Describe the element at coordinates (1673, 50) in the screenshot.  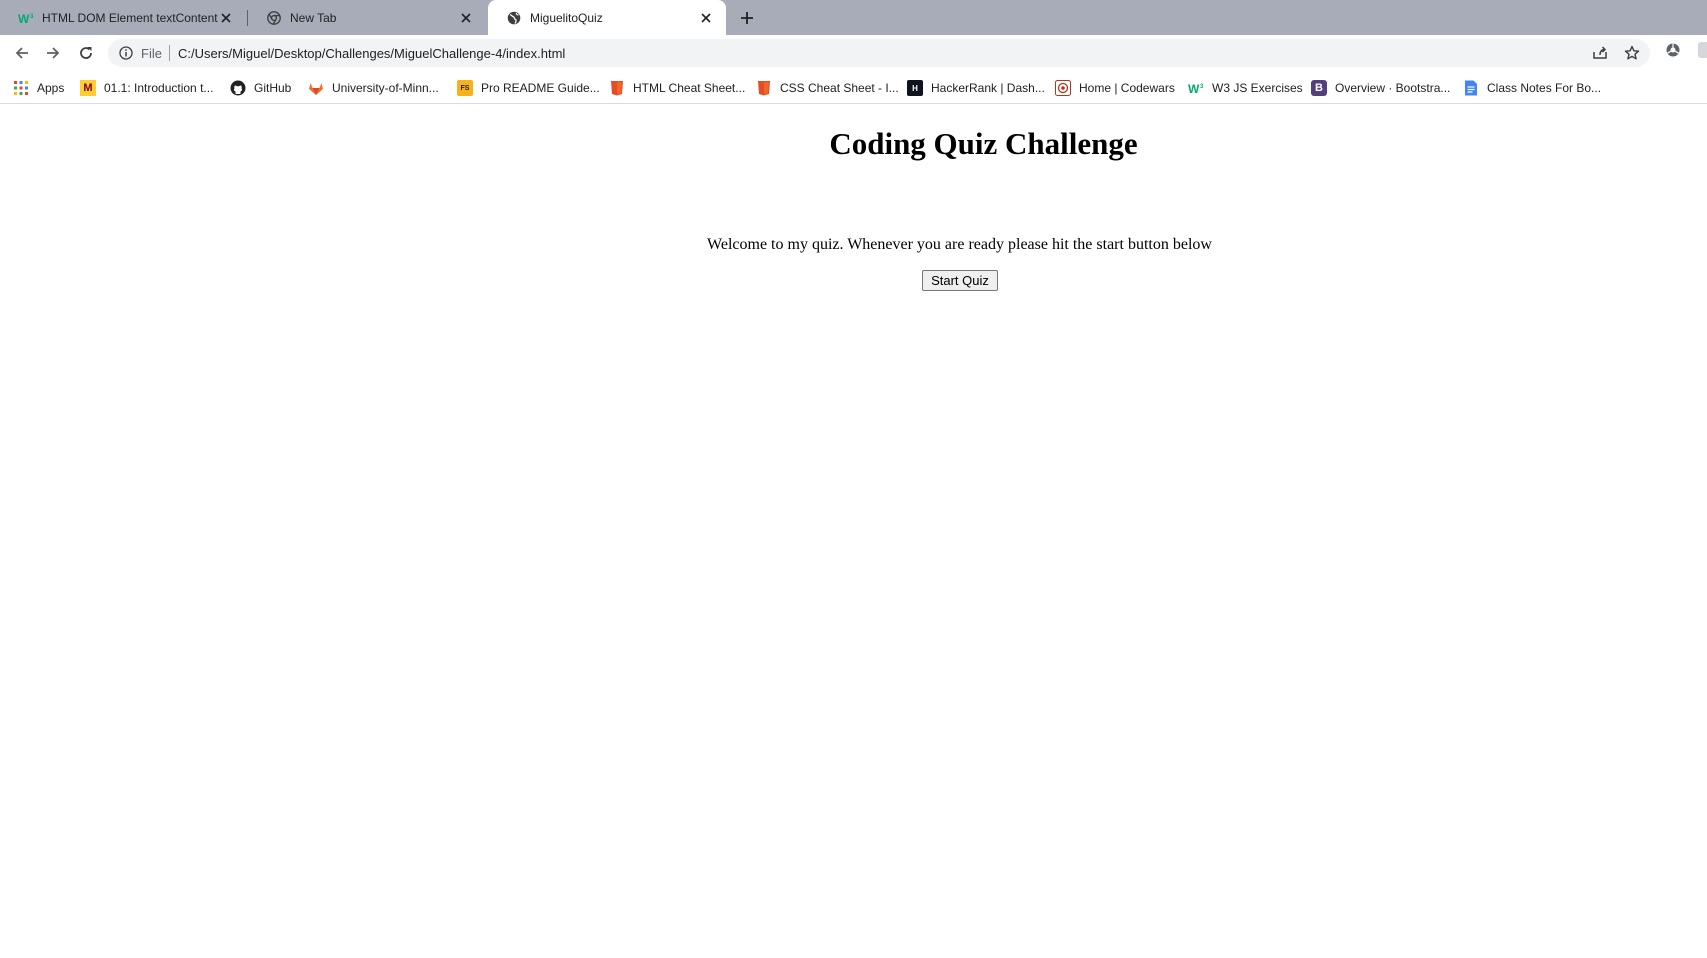
I see `extension-icon` at that location.